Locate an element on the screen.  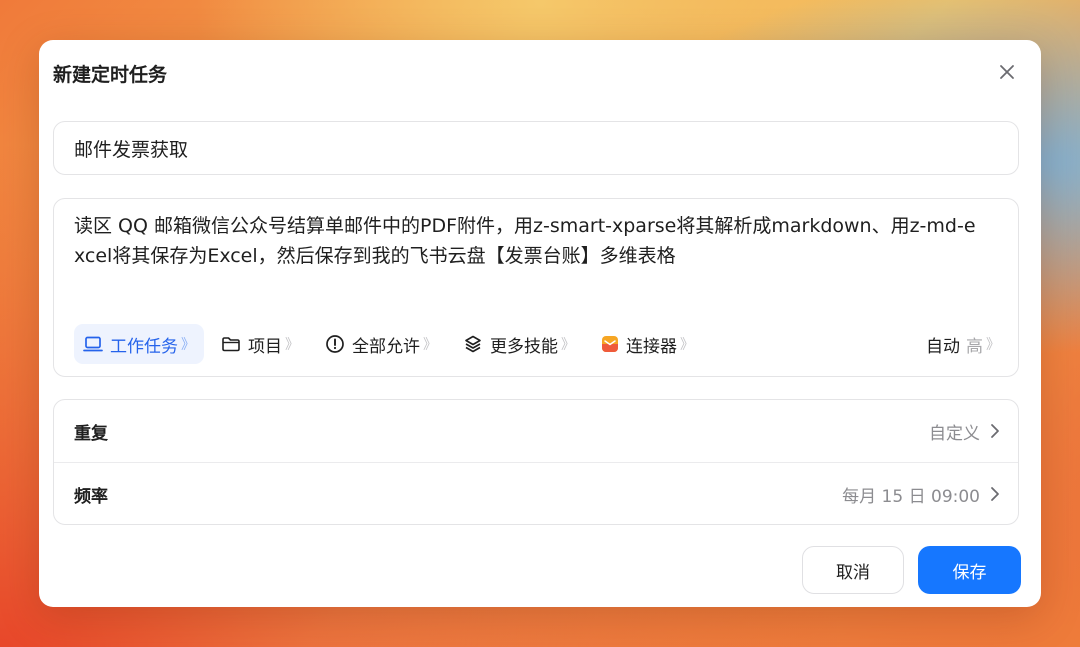
connector-button: 连接器 》 is located at coordinates (647, 344).